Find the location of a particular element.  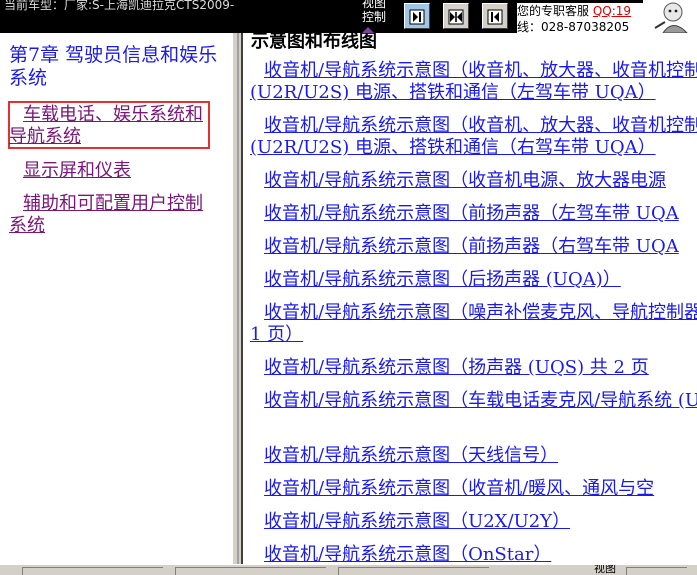

split-view-button is located at coordinates (456, 16).